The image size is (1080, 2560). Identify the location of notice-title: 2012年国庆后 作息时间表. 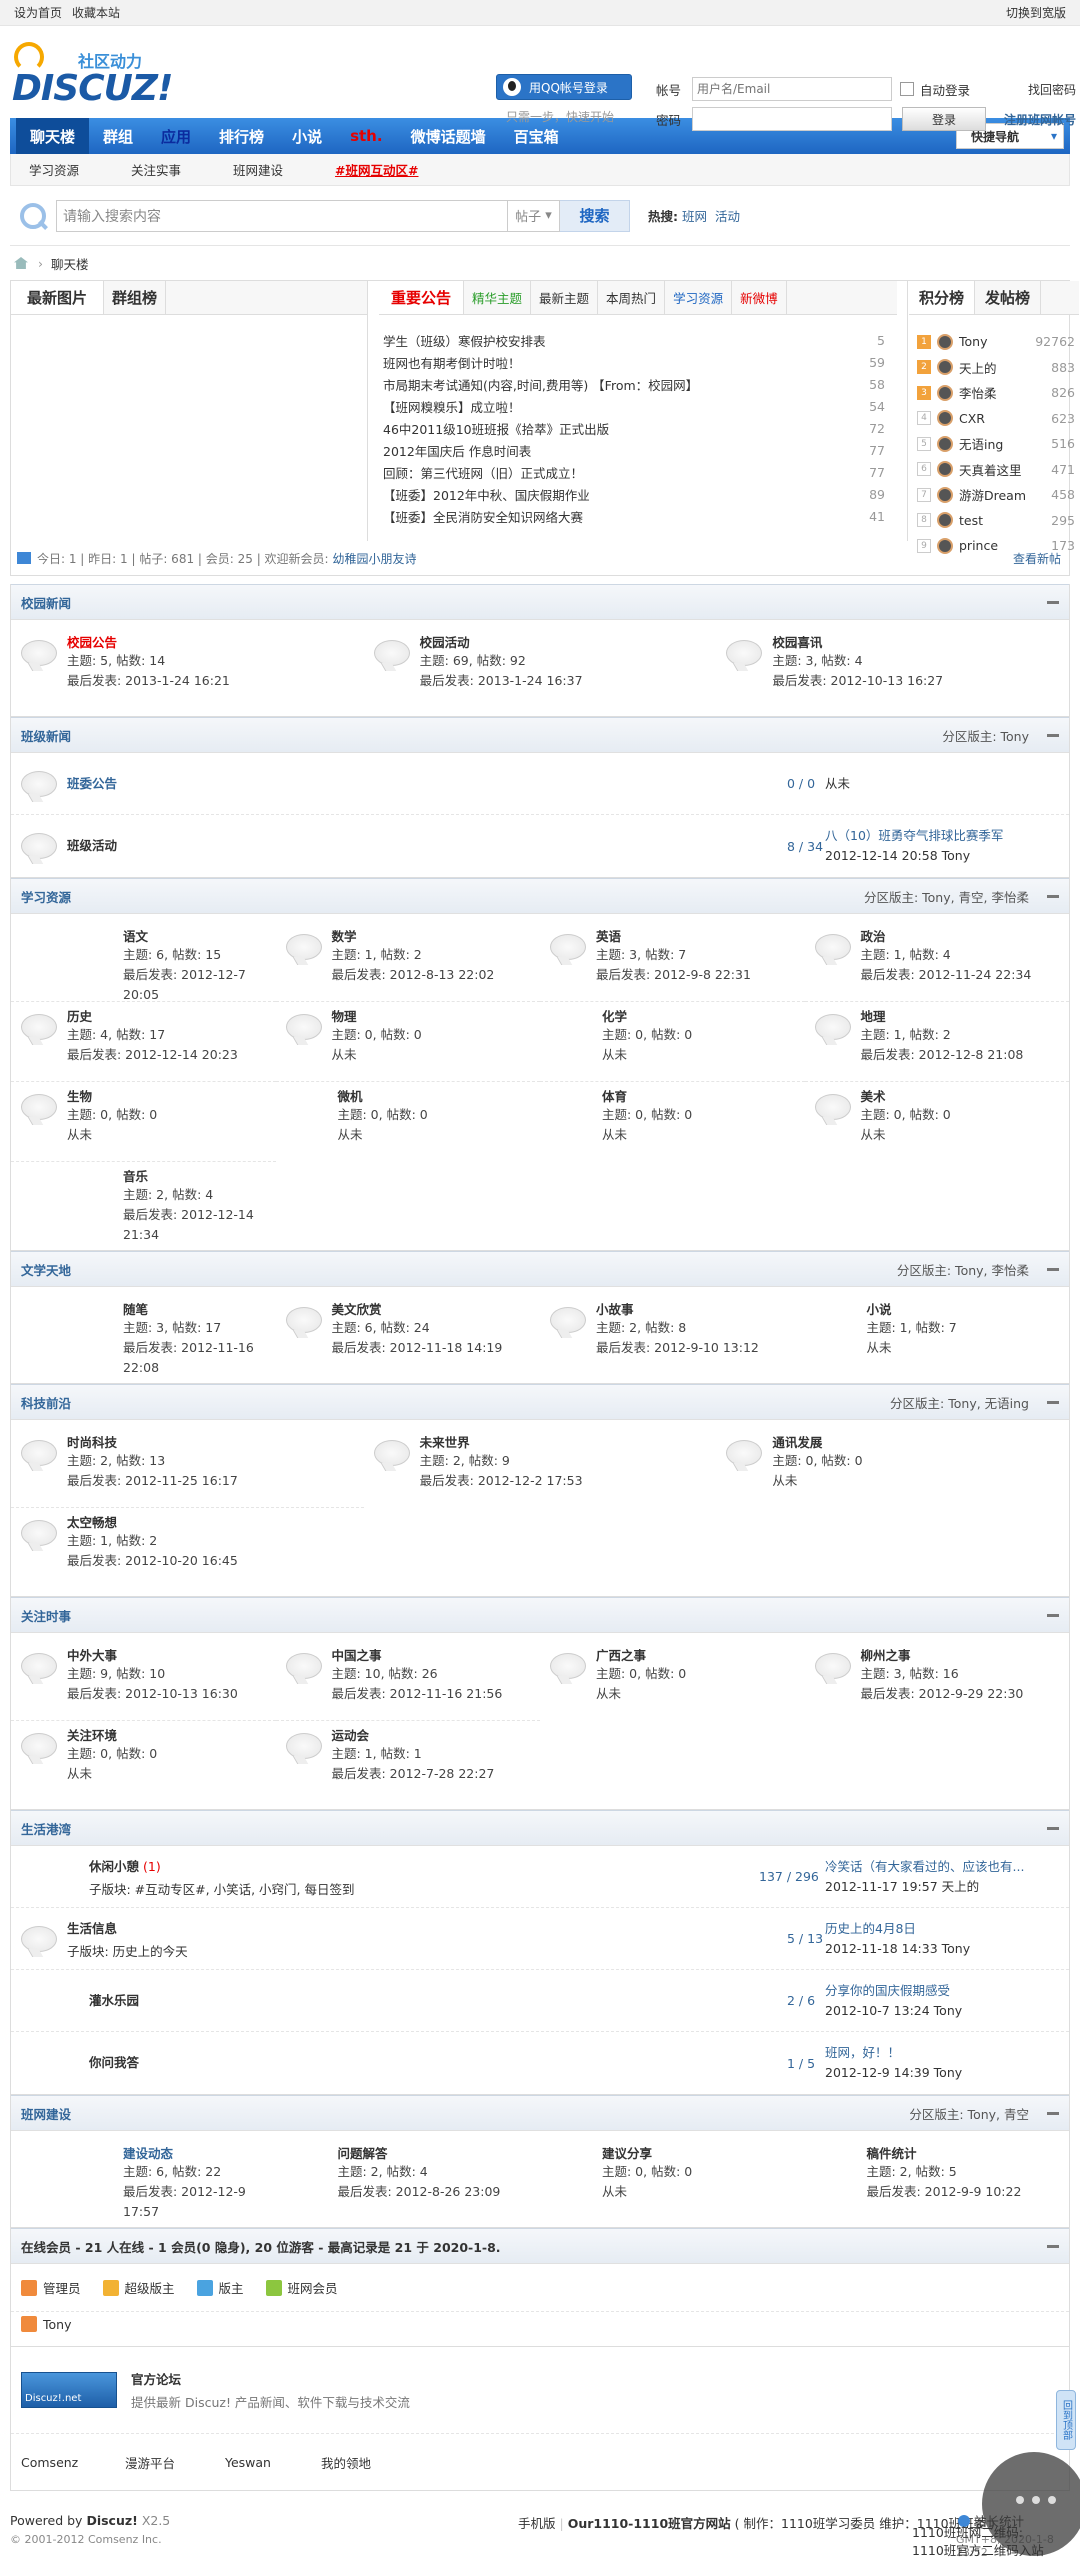
(457, 450).